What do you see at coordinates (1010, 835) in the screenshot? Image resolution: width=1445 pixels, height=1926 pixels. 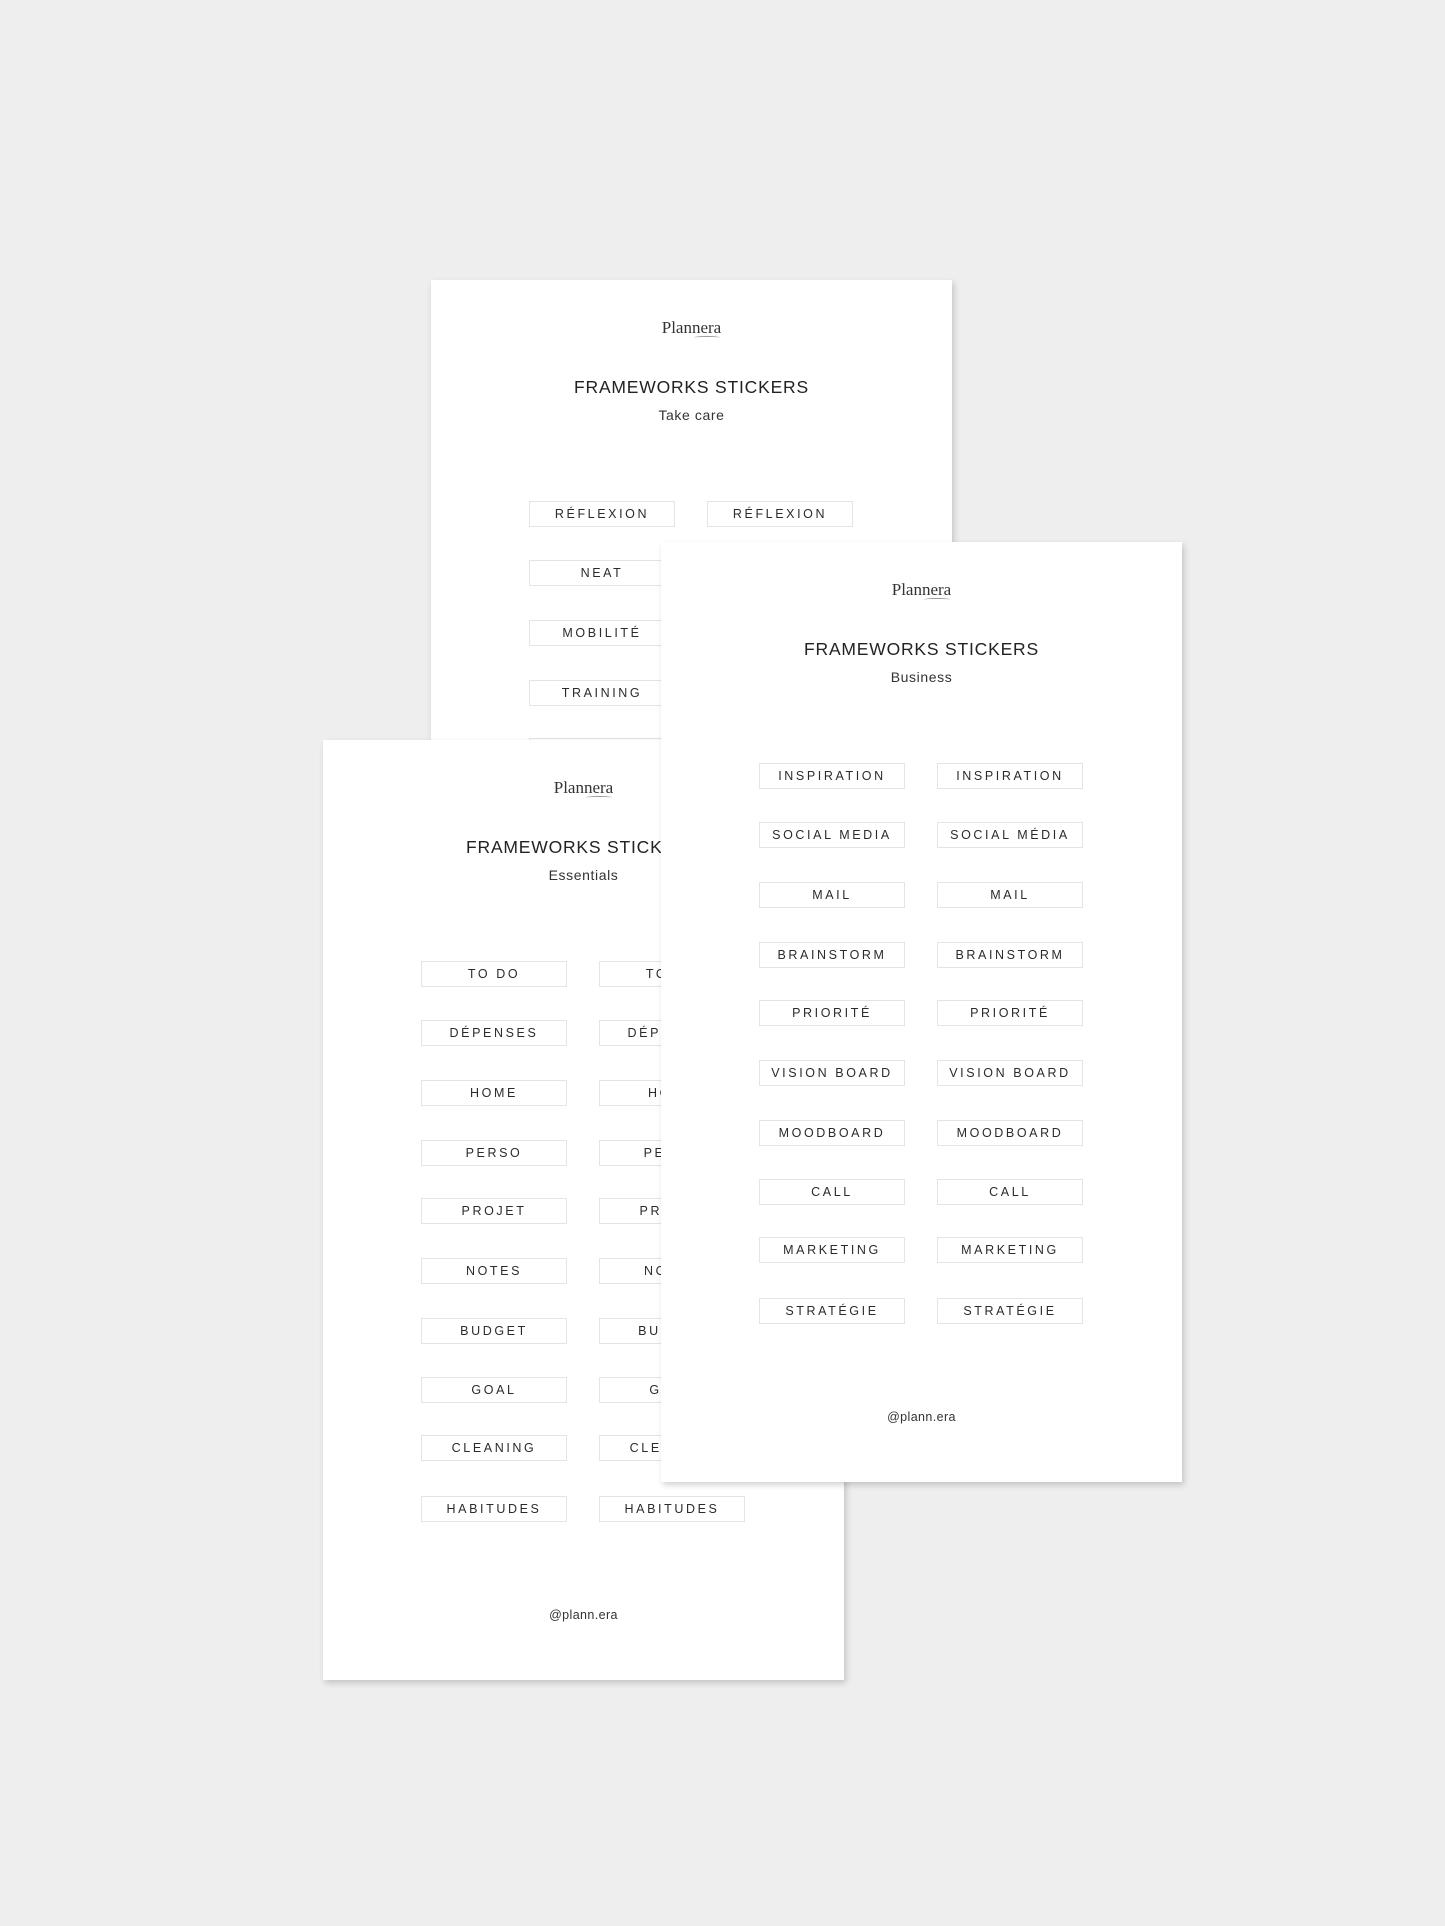 I see `sticker-label: SOCIAL MÉDIA` at bounding box center [1010, 835].